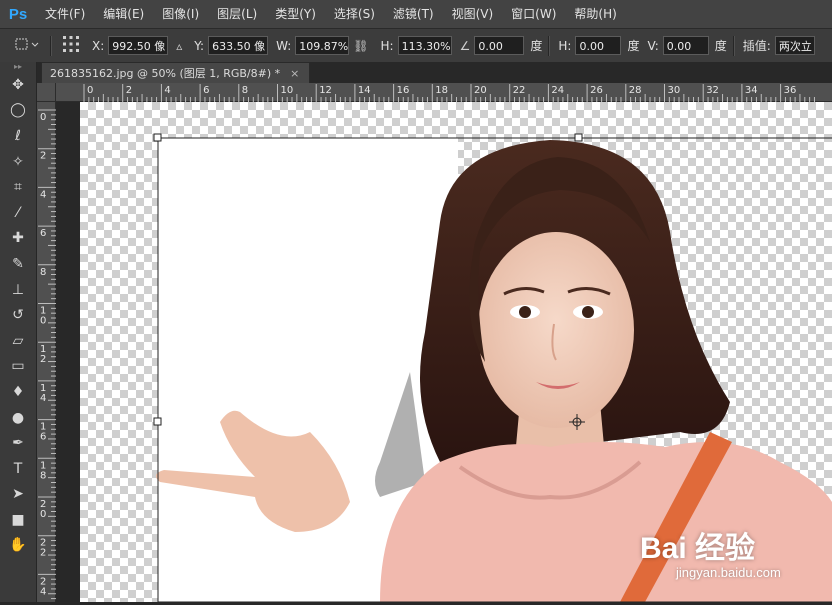 The width and height of the screenshot is (832, 605). Describe the element at coordinates (18, 520) in the screenshot. I see `rectangle-tool-icon: ■` at that location.